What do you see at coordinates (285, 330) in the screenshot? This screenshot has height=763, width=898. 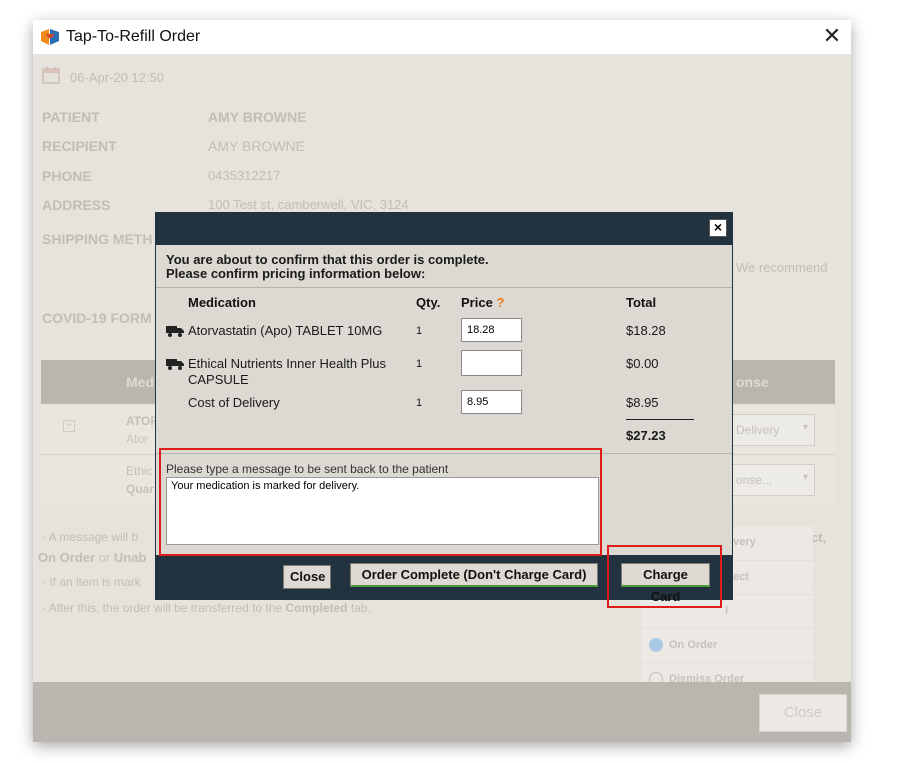 I see `row-1-medication: Atorvastatin (Apo) TABLET 10MG` at bounding box center [285, 330].